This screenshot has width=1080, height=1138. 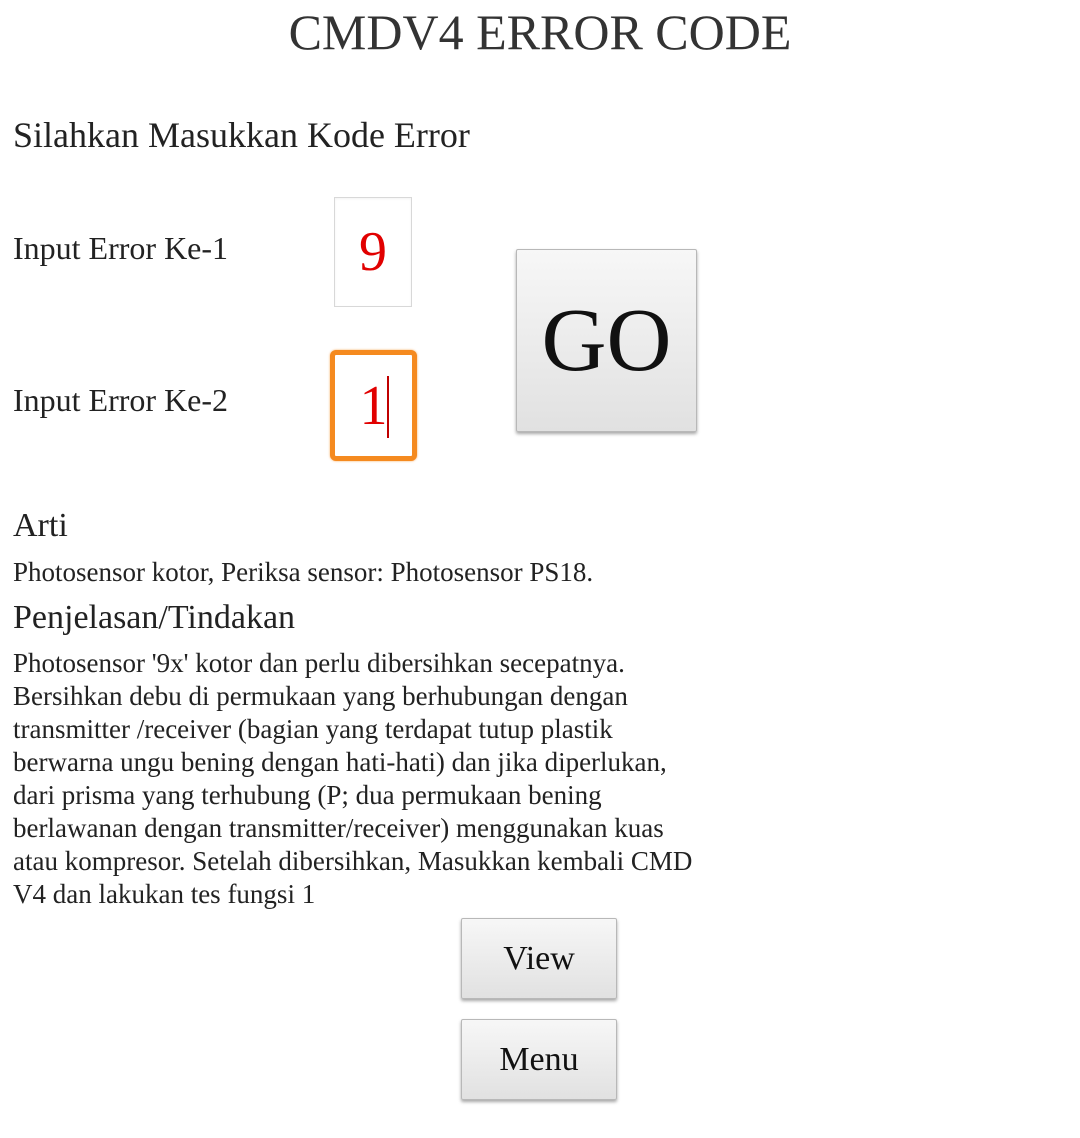 What do you see at coordinates (539, 958) in the screenshot?
I see `view-button: View` at bounding box center [539, 958].